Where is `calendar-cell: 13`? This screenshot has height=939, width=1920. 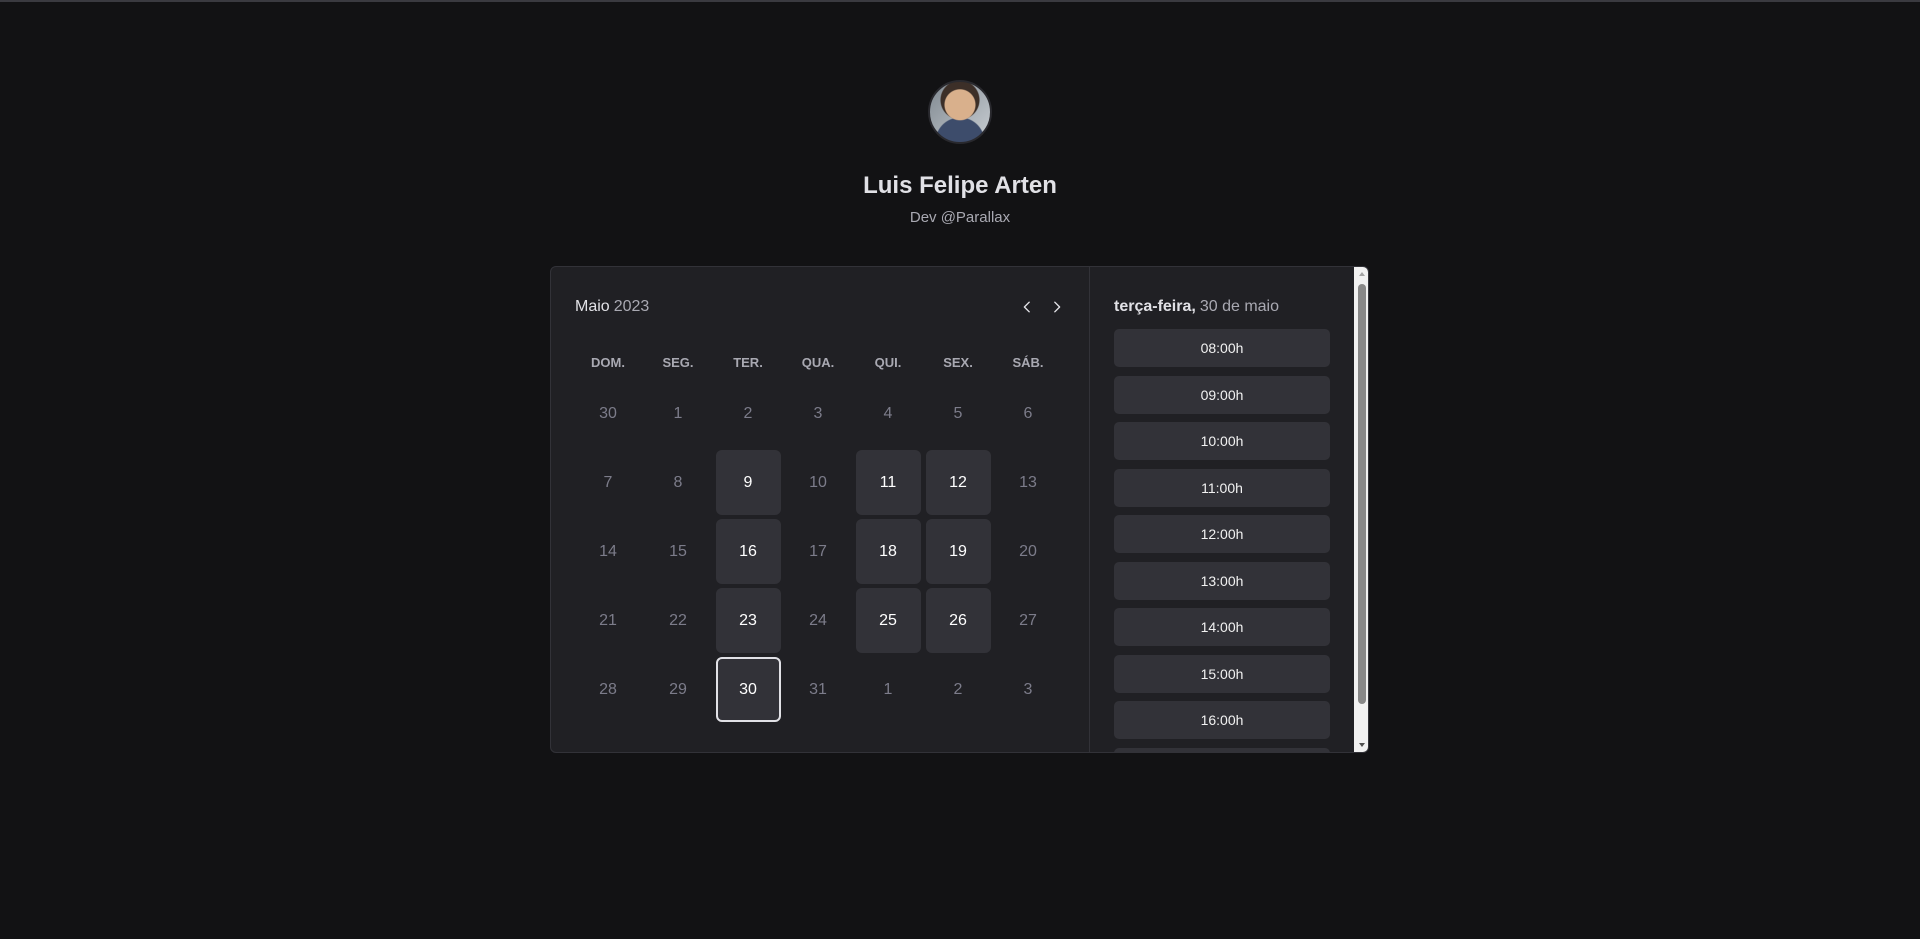 calendar-cell: 13 is located at coordinates (1028, 482).